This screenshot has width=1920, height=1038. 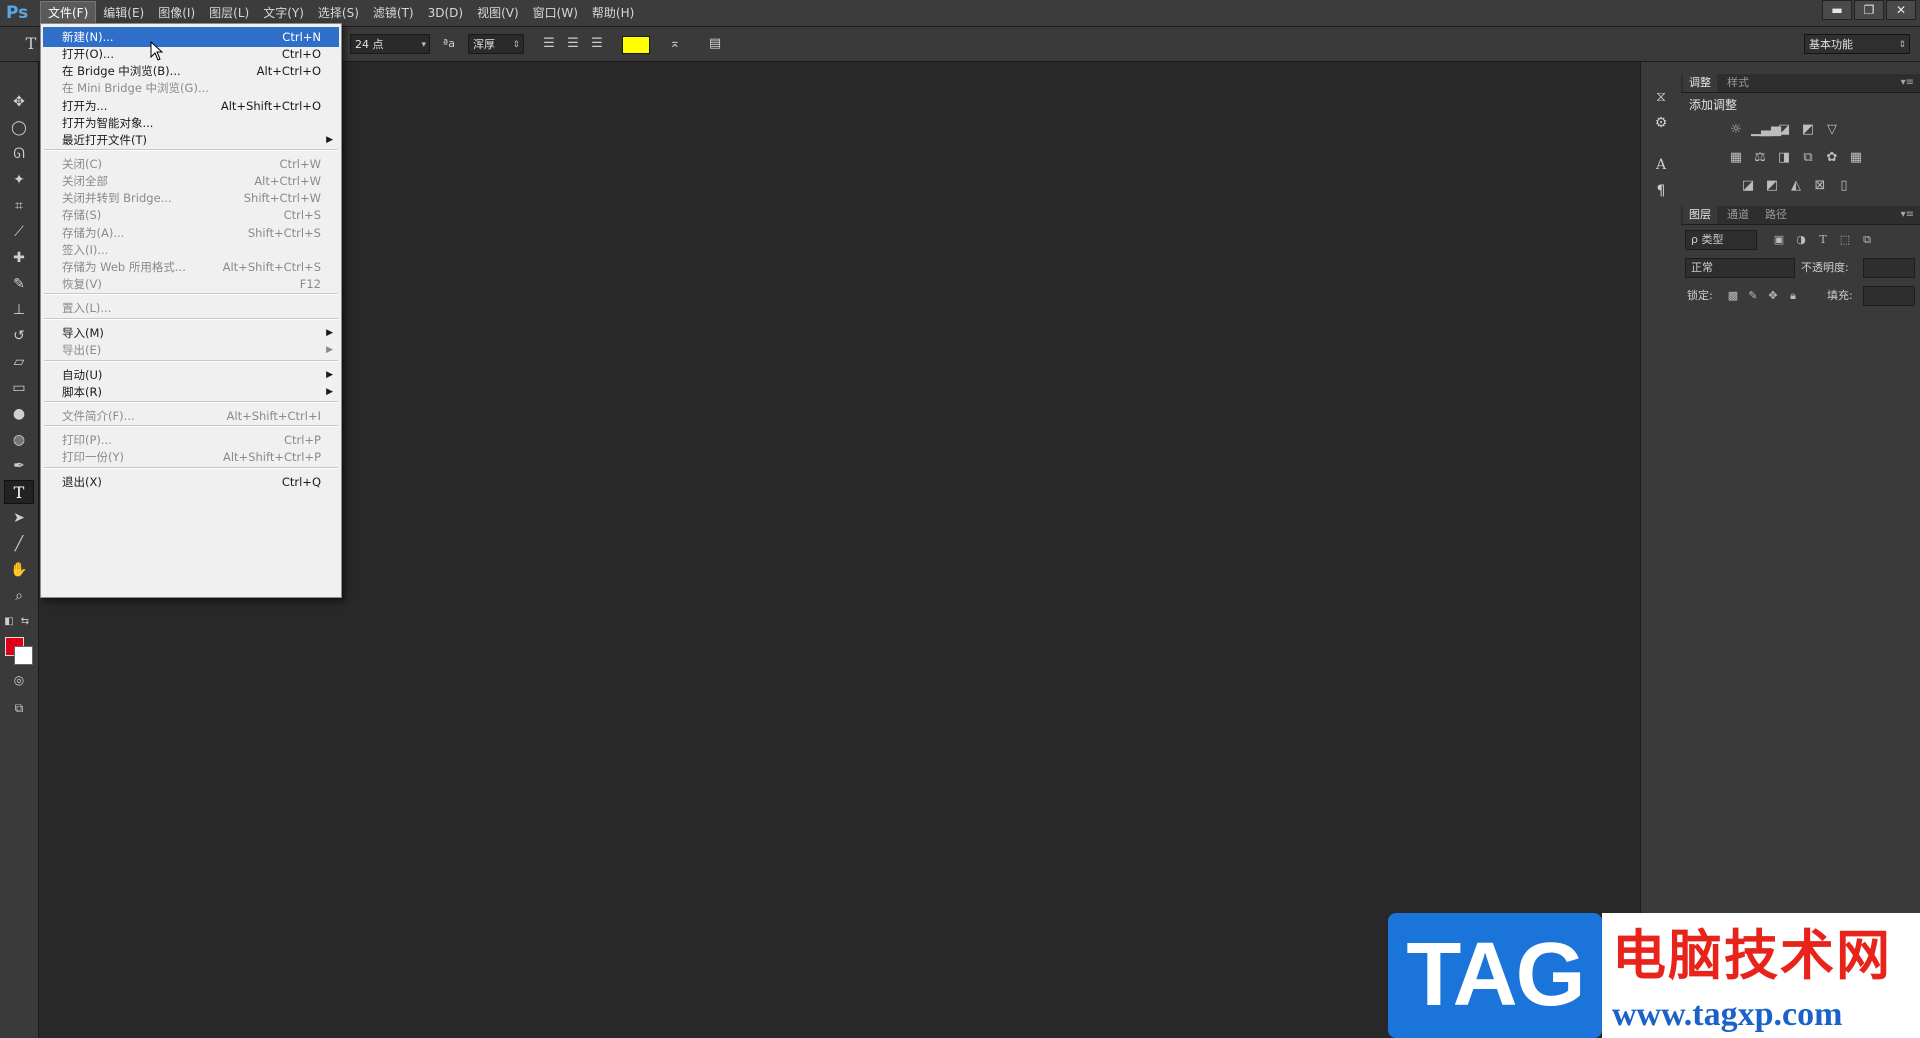 I want to click on clone-stamp-tool-icon: ⊥, so click(x=19, y=310).